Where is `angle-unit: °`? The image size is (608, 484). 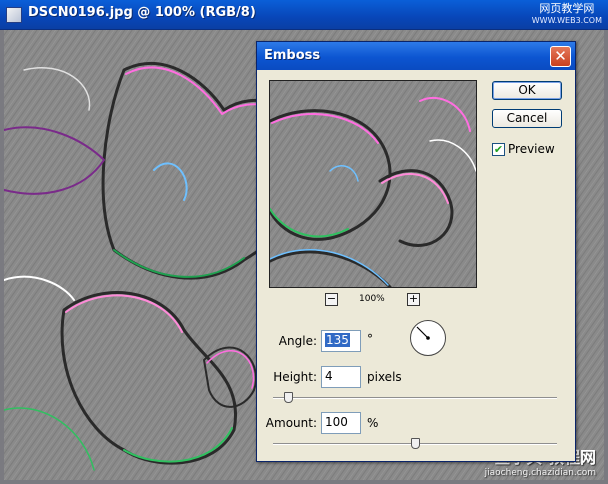
angle-unit: ° is located at coordinates (370, 339).